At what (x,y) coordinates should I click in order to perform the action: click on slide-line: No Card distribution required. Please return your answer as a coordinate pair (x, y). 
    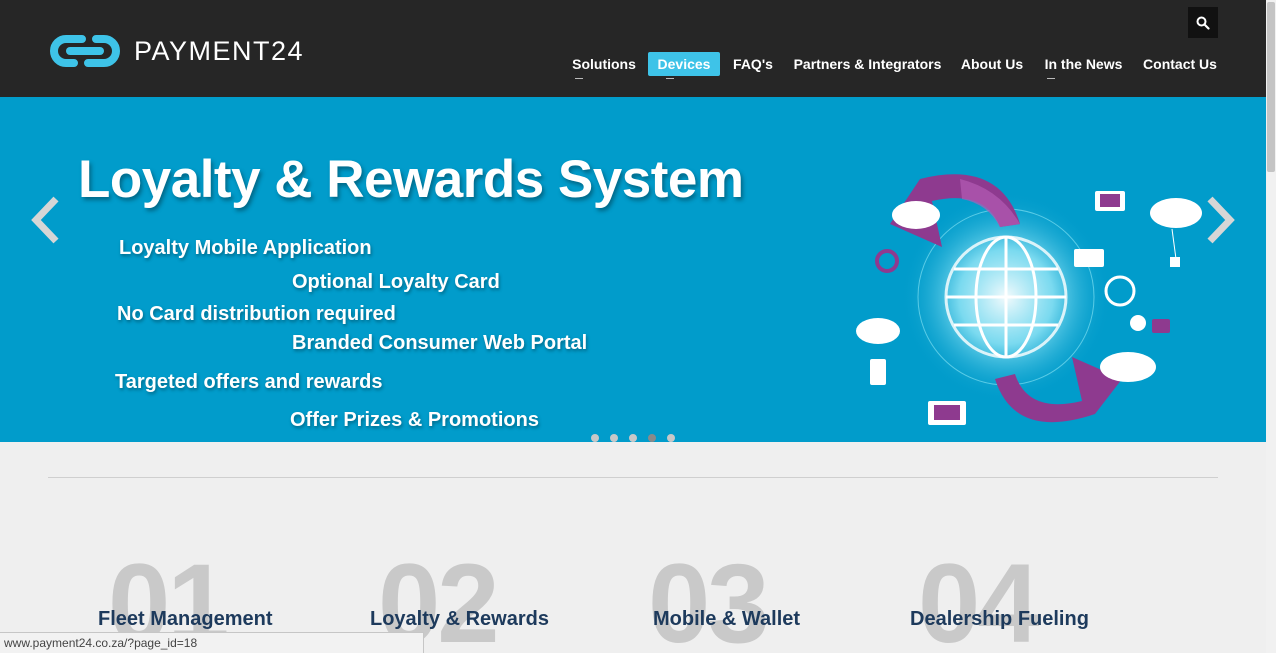
    Looking at the image, I should click on (256, 314).